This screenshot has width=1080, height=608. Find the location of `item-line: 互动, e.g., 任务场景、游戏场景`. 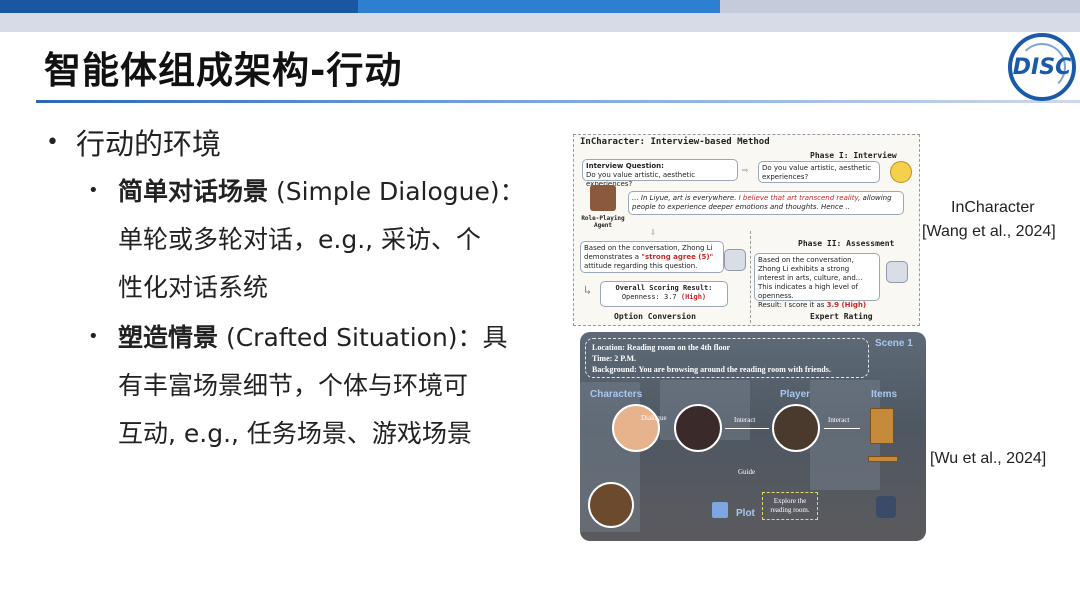

item-line: 互动, e.g., 任务场景、游戏场景 is located at coordinates (295, 433).